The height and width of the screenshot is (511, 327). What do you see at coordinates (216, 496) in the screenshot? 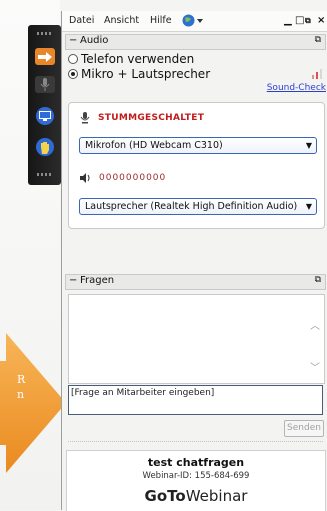
I see `logo-regular-part: Webinar` at bounding box center [216, 496].